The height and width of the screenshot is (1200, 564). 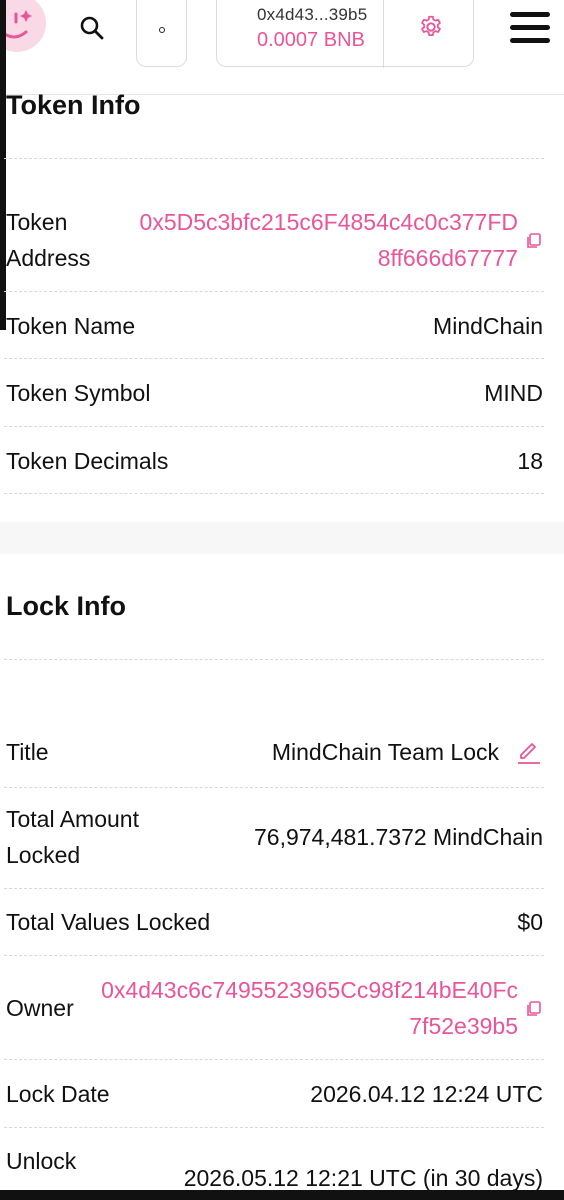 I want to click on copy-token-address-button, so click(x=534, y=241).